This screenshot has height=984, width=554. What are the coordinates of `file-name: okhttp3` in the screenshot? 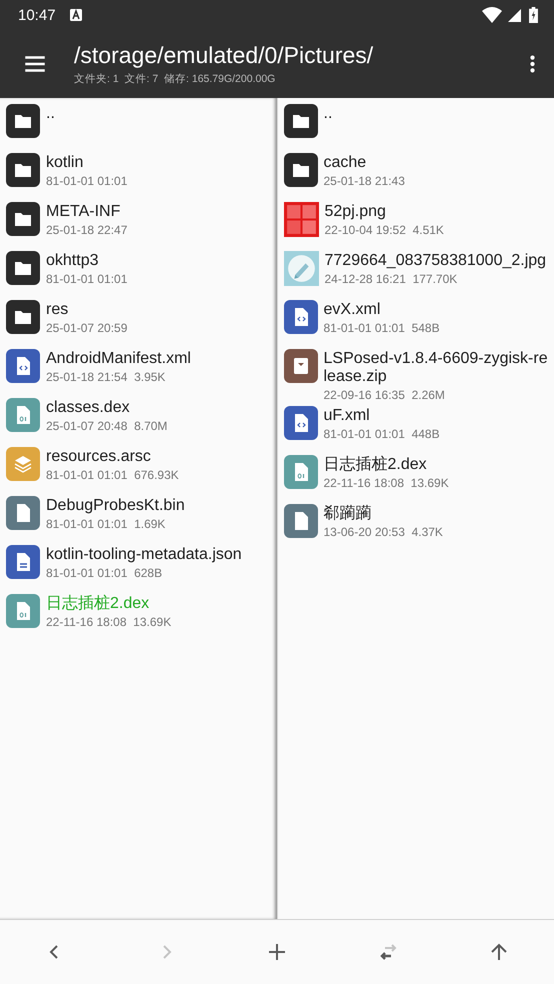 It's located at (158, 261).